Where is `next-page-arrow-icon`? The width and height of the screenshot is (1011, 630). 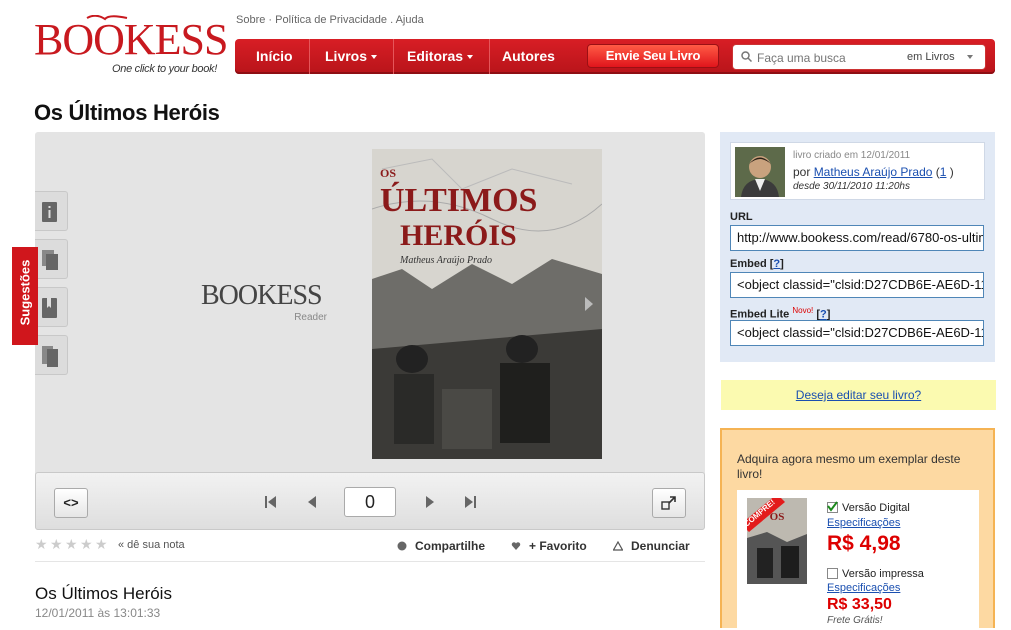 next-page-arrow-icon is located at coordinates (589, 304).